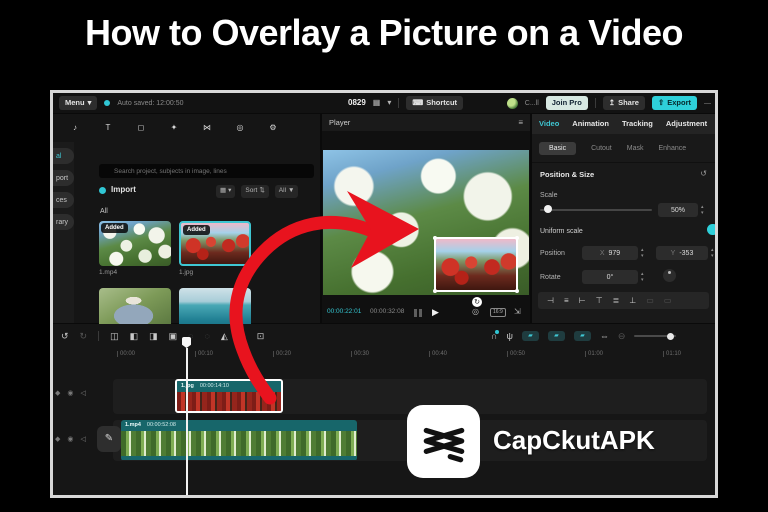  What do you see at coordinates (255, 191) in the screenshot?
I see `sort-button: Sort ⇅` at bounding box center [255, 191].